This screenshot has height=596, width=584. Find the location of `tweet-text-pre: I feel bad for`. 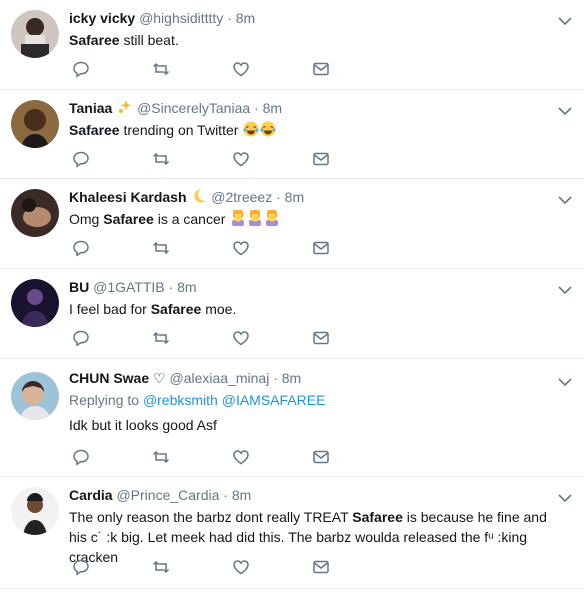

tweet-text-pre: I feel bad for is located at coordinates (110, 309).